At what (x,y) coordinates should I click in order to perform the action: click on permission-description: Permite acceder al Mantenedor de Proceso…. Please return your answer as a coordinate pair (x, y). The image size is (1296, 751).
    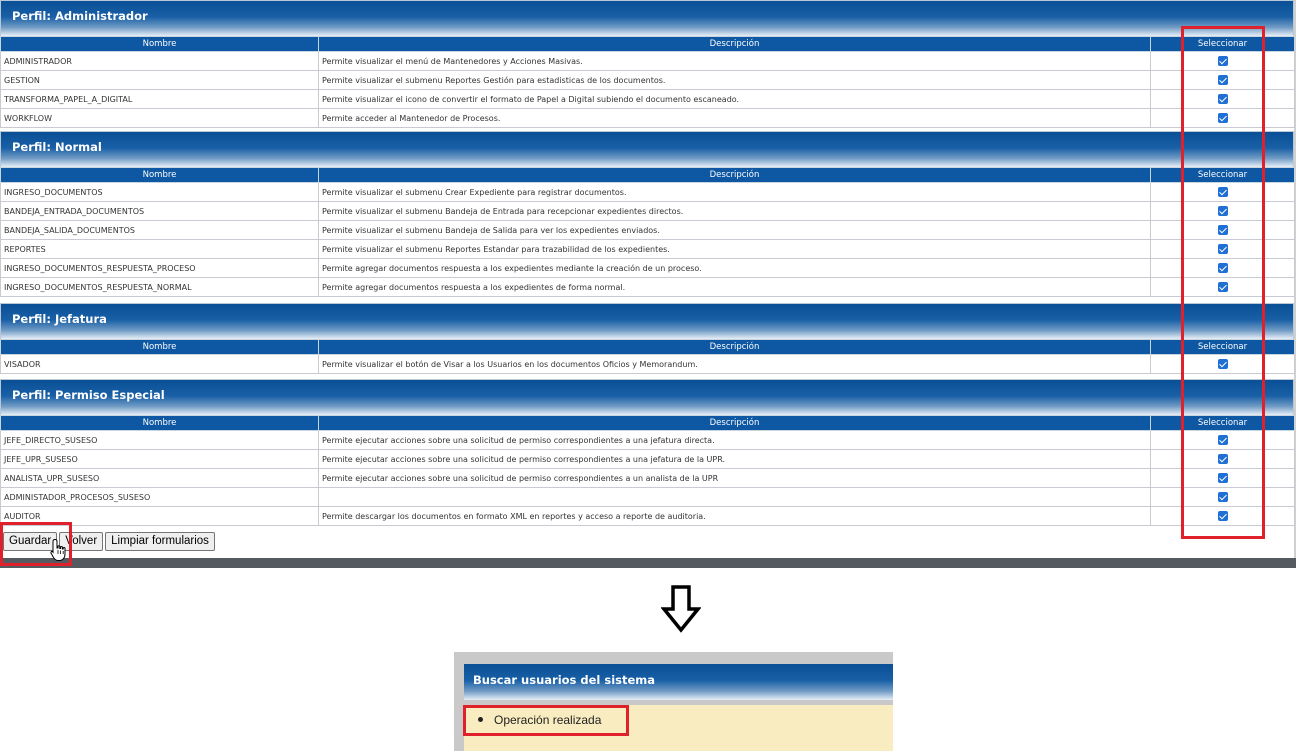
    Looking at the image, I should click on (734, 118).